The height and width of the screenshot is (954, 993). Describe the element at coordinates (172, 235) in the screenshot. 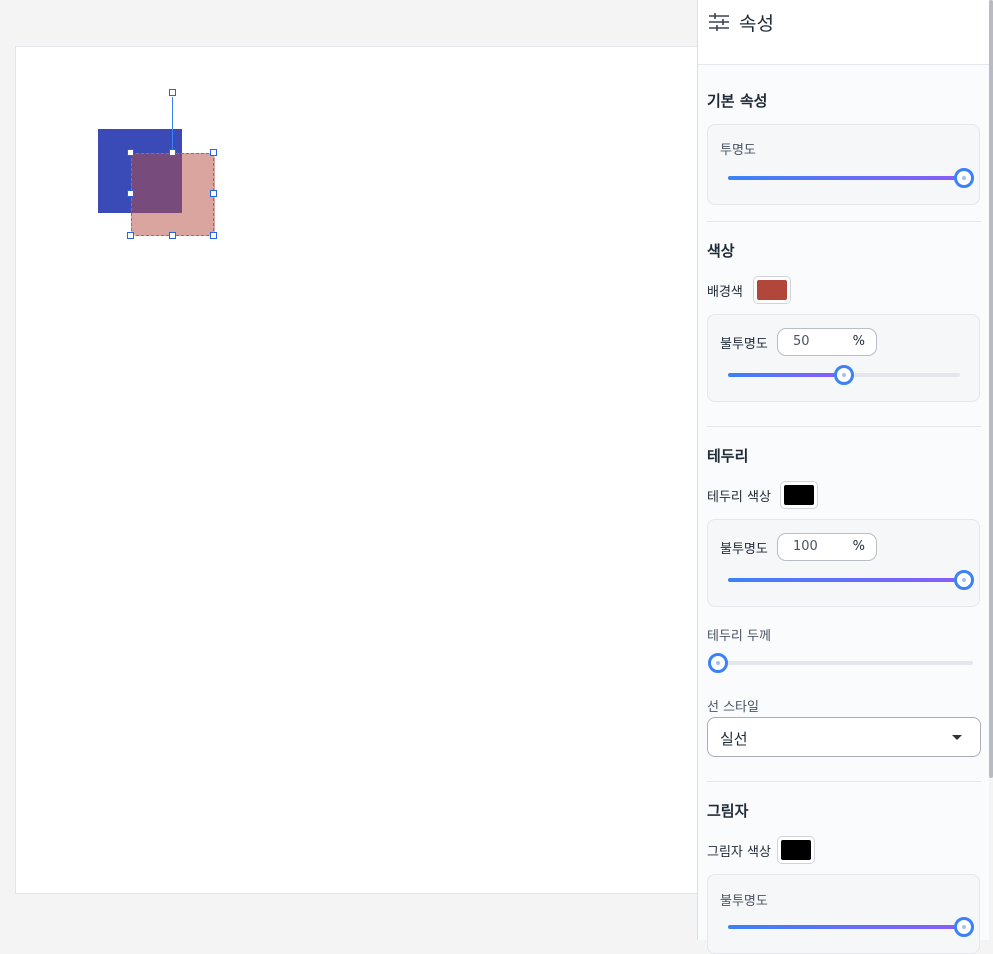

I see `resize-handle-bottom` at that location.